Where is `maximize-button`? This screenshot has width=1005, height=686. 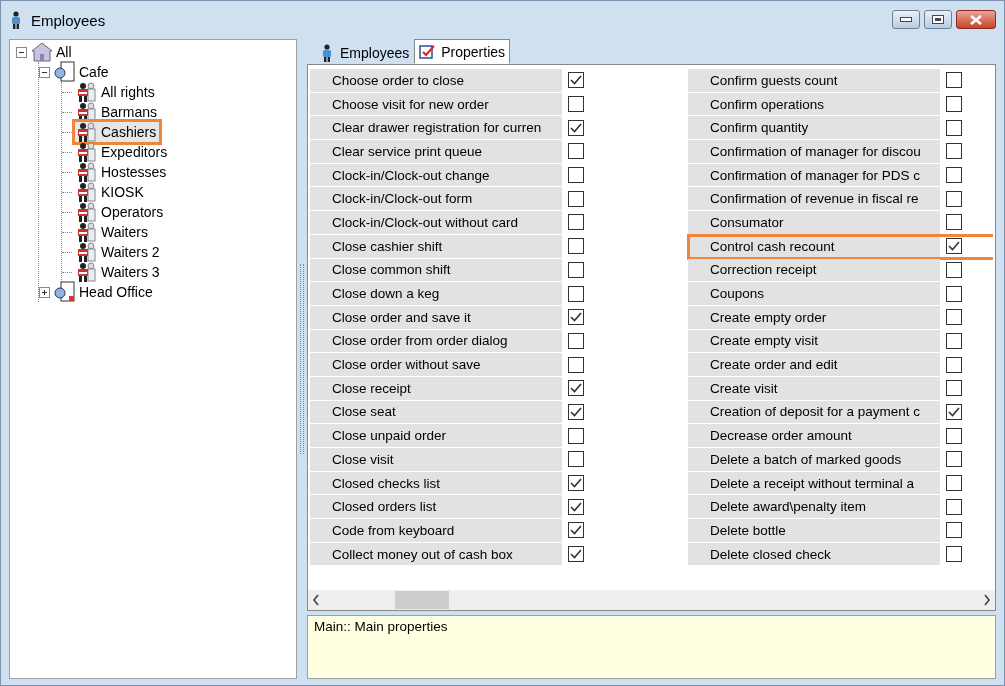
maximize-button is located at coordinates (938, 19).